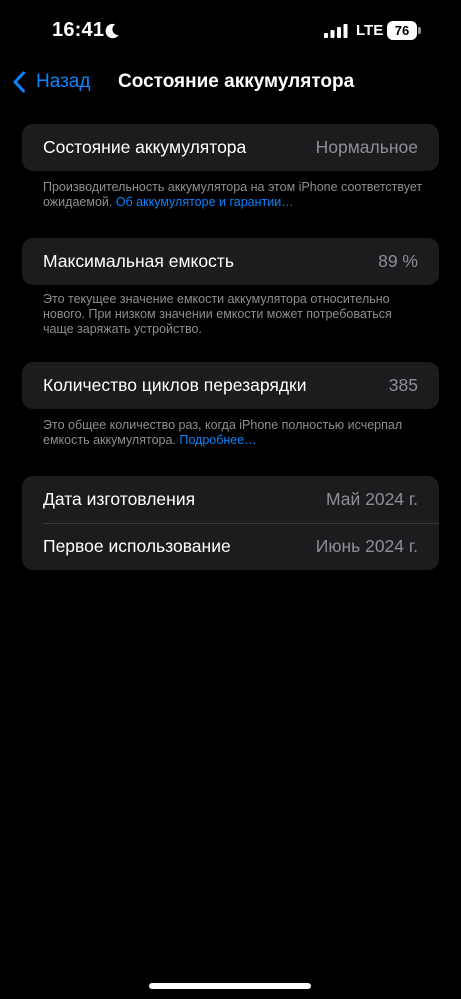 Image resolution: width=461 pixels, height=999 pixels. I want to click on manufacture-date-value: Май 2024 г., so click(371, 499).